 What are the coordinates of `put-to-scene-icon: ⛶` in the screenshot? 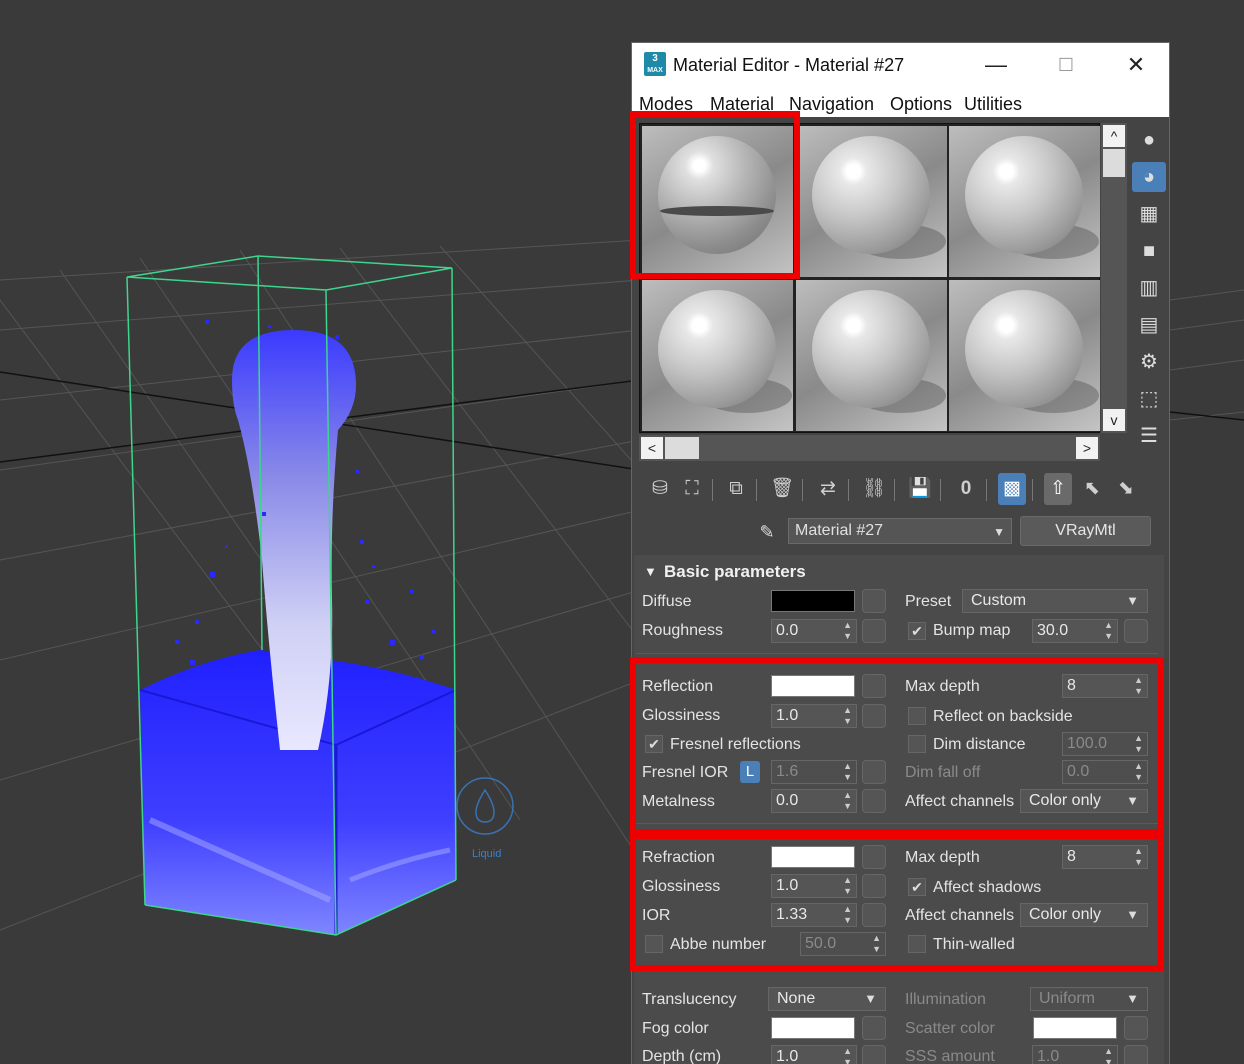 It's located at (692, 489).